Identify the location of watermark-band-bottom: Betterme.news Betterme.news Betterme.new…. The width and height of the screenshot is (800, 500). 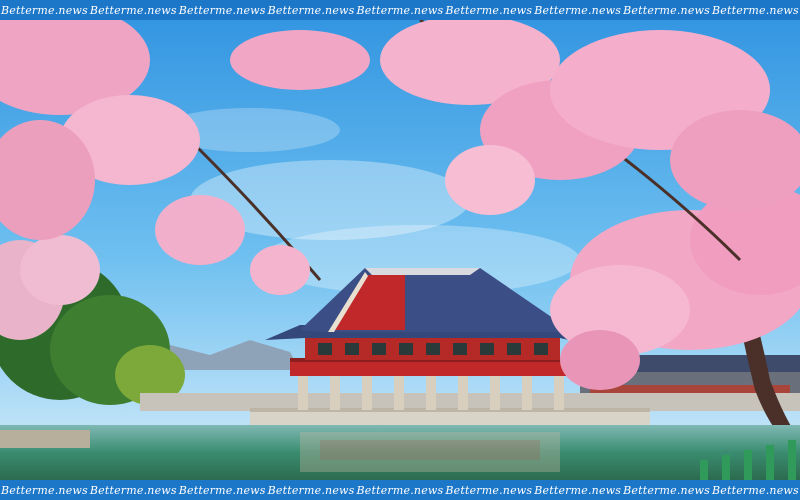
(400, 490).